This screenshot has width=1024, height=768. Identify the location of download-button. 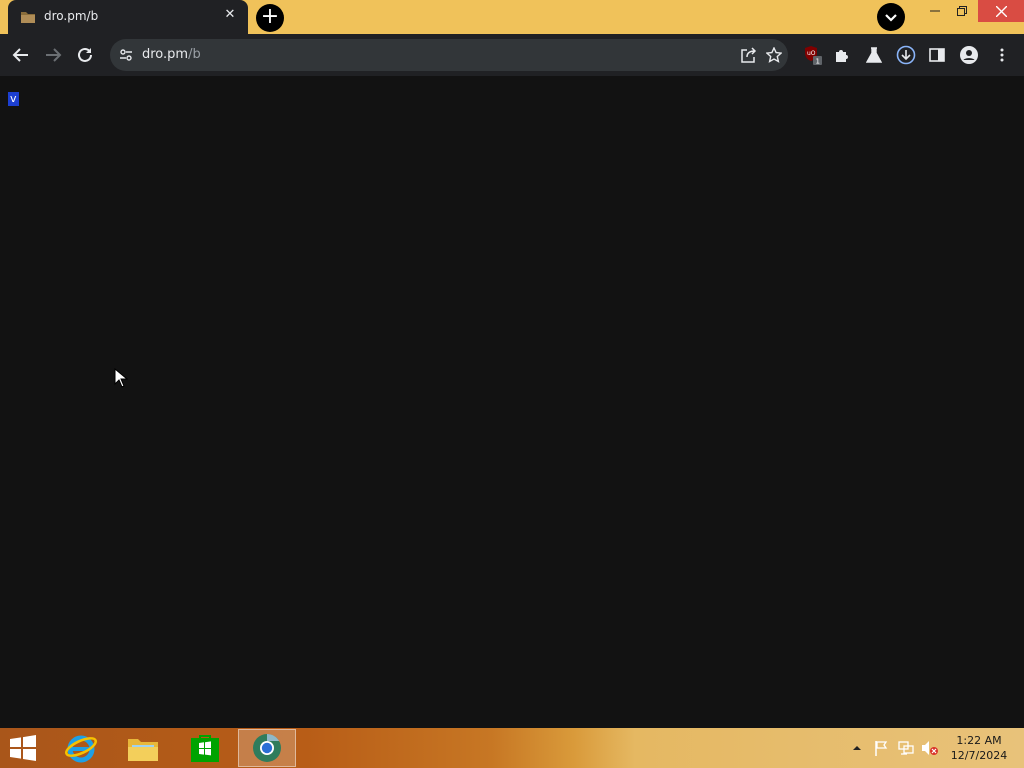
(906, 55).